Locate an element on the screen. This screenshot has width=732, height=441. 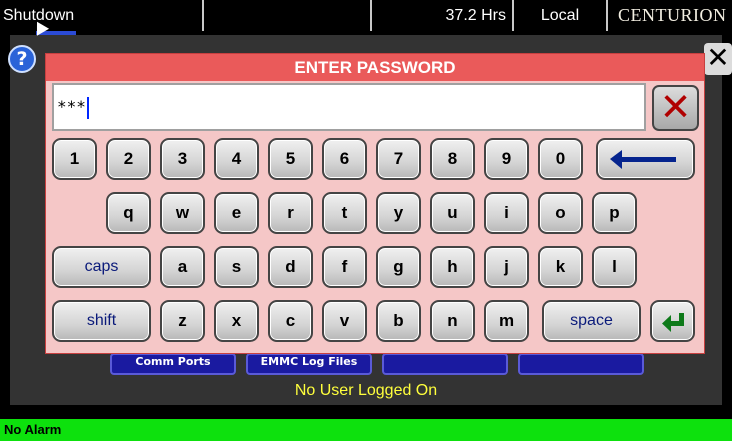
key-6: 6 is located at coordinates (344, 159).